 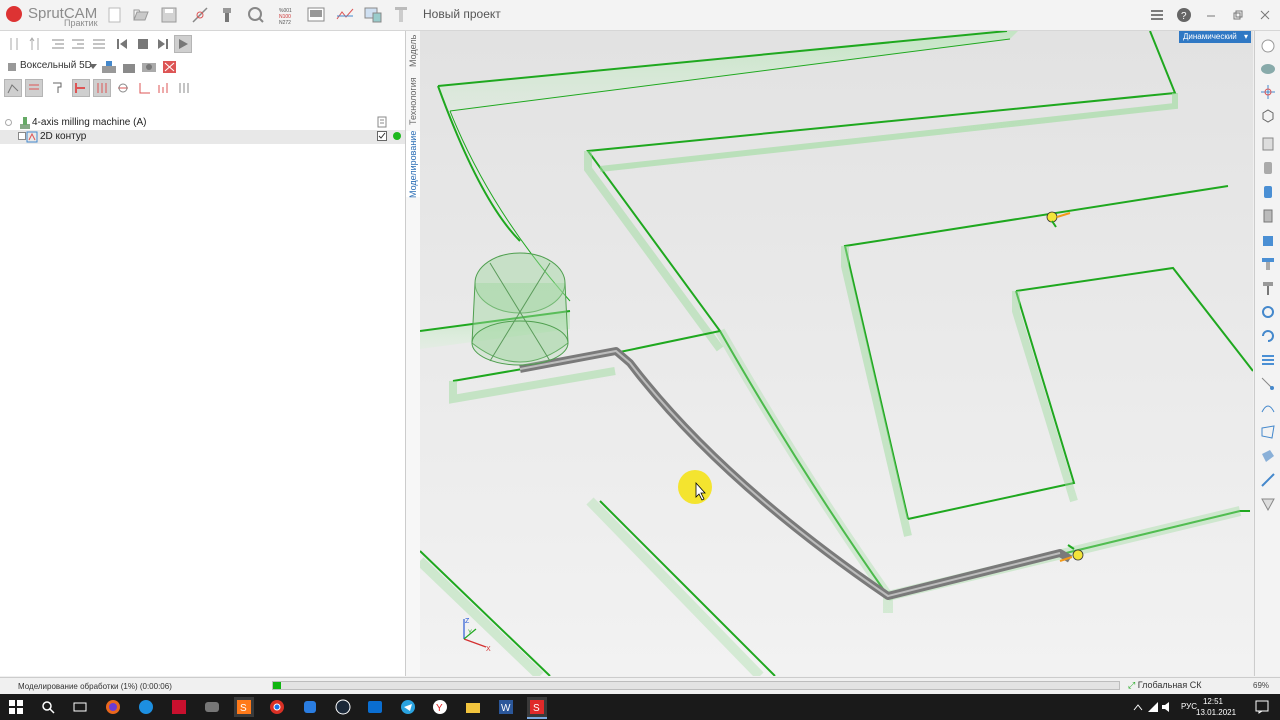 What do you see at coordinates (1268, 264) in the screenshot?
I see `spindle-icon` at bounding box center [1268, 264].